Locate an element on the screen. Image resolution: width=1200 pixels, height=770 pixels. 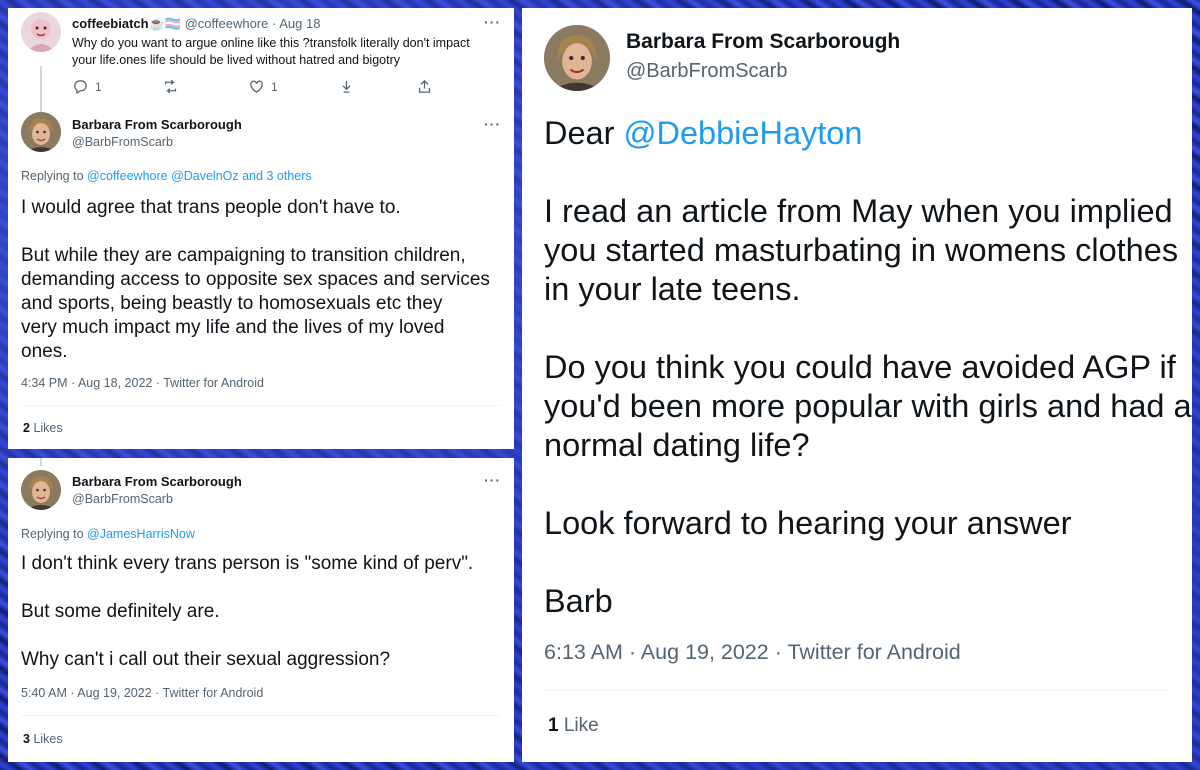
likes-count: 2 is located at coordinates (26, 428).